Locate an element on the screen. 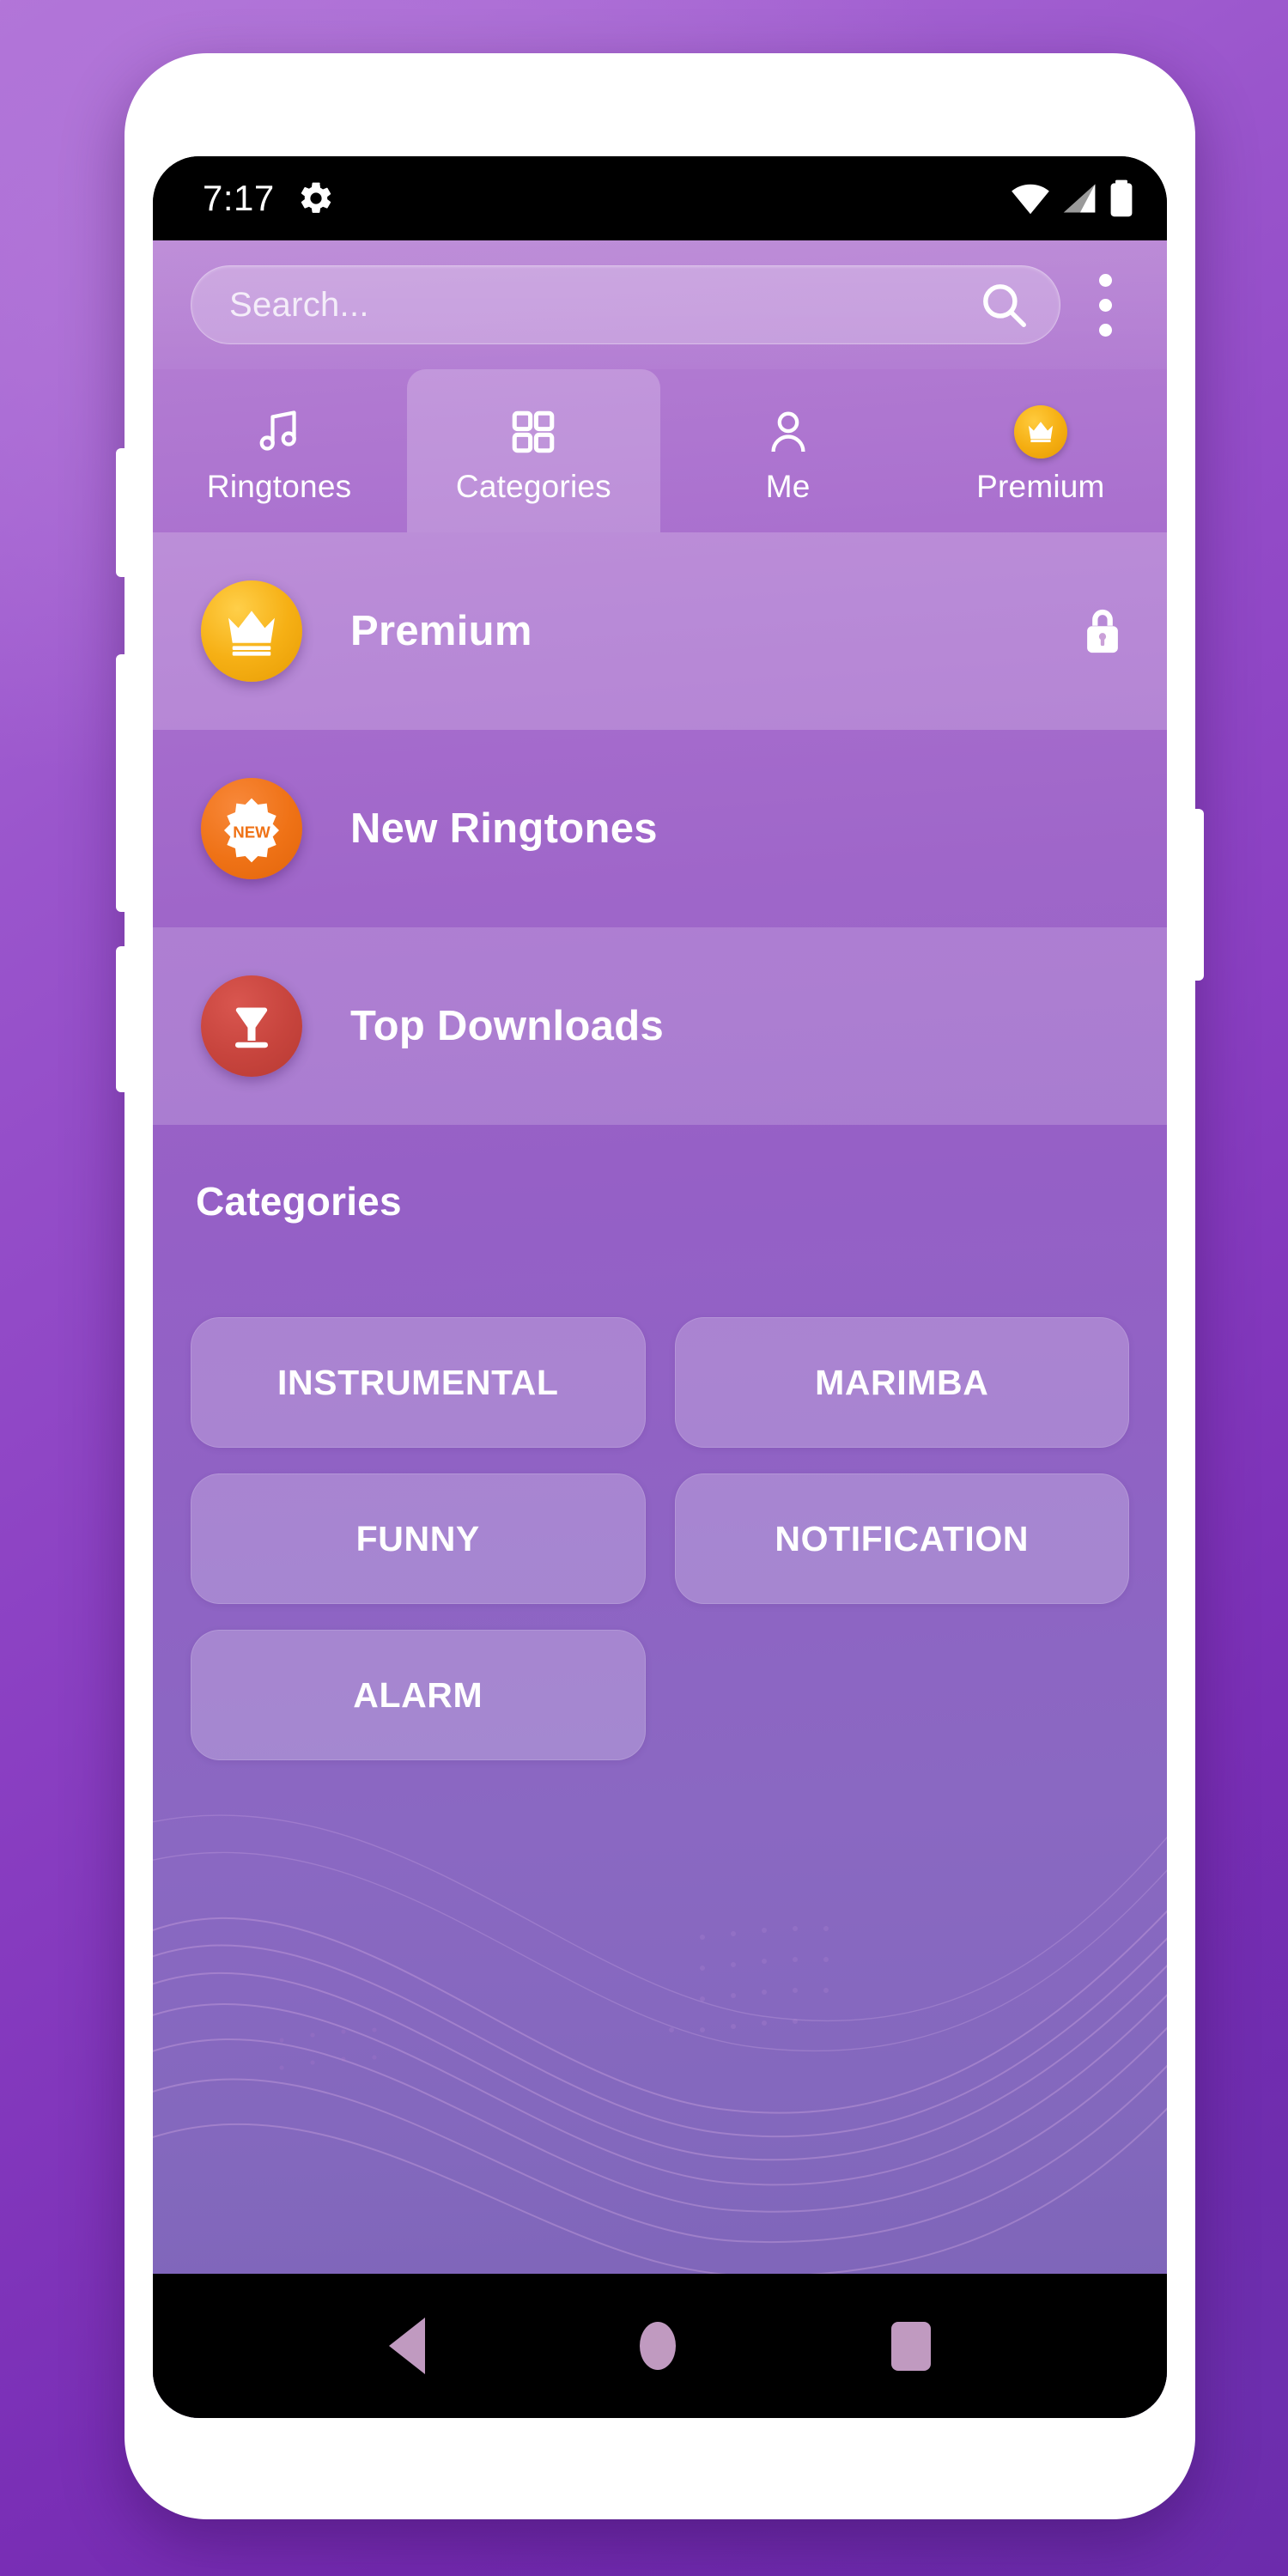 The width and height of the screenshot is (1288, 2576). tab-bar: Ringtones Categories Me Premium is located at coordinates (660, 450).